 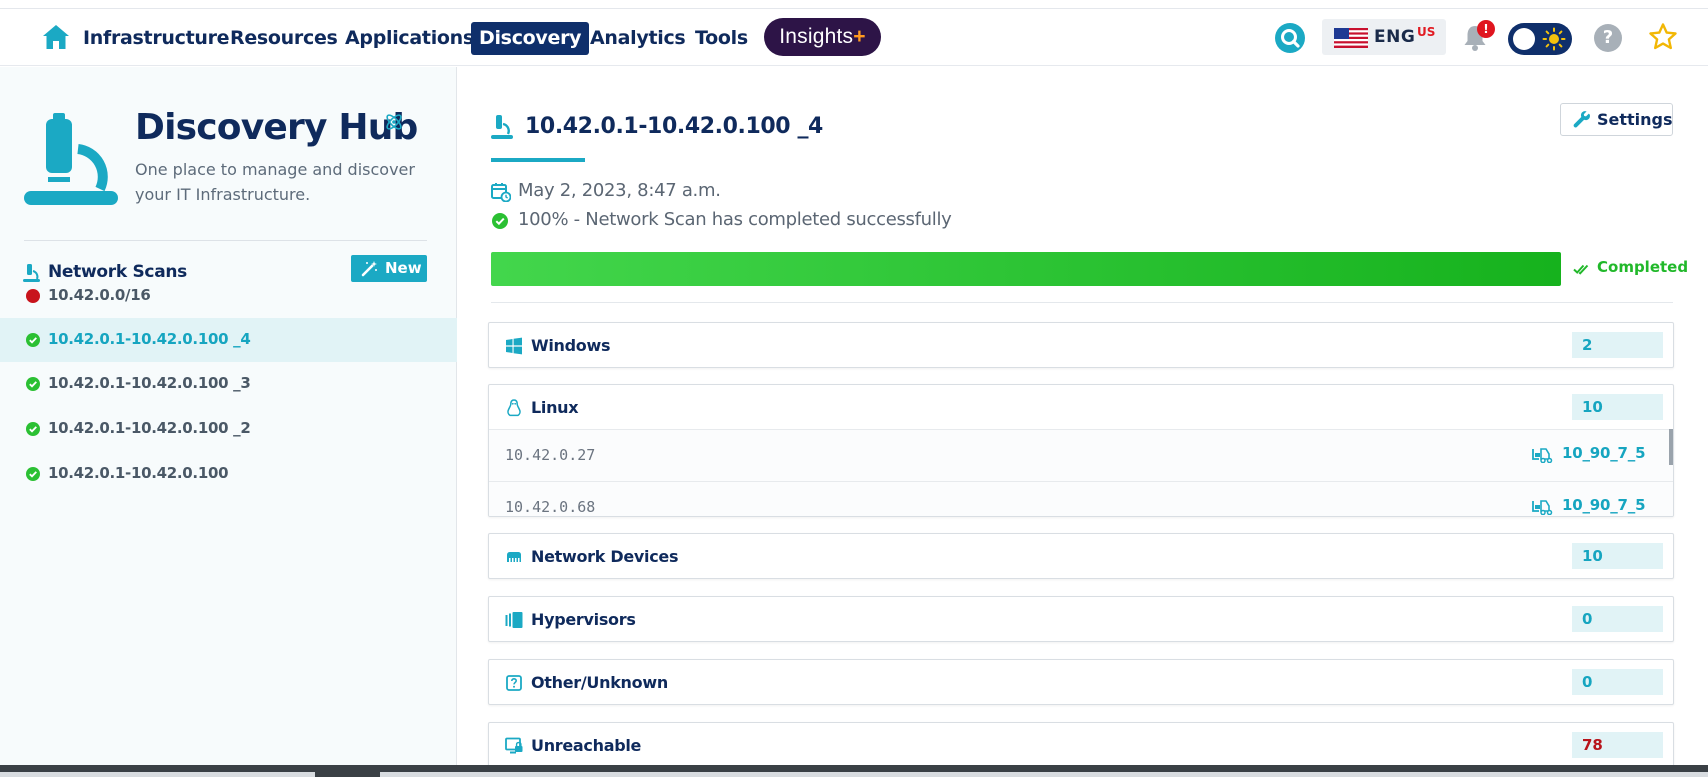 I want to click on sun-icon, so click(x=1554, y=39).